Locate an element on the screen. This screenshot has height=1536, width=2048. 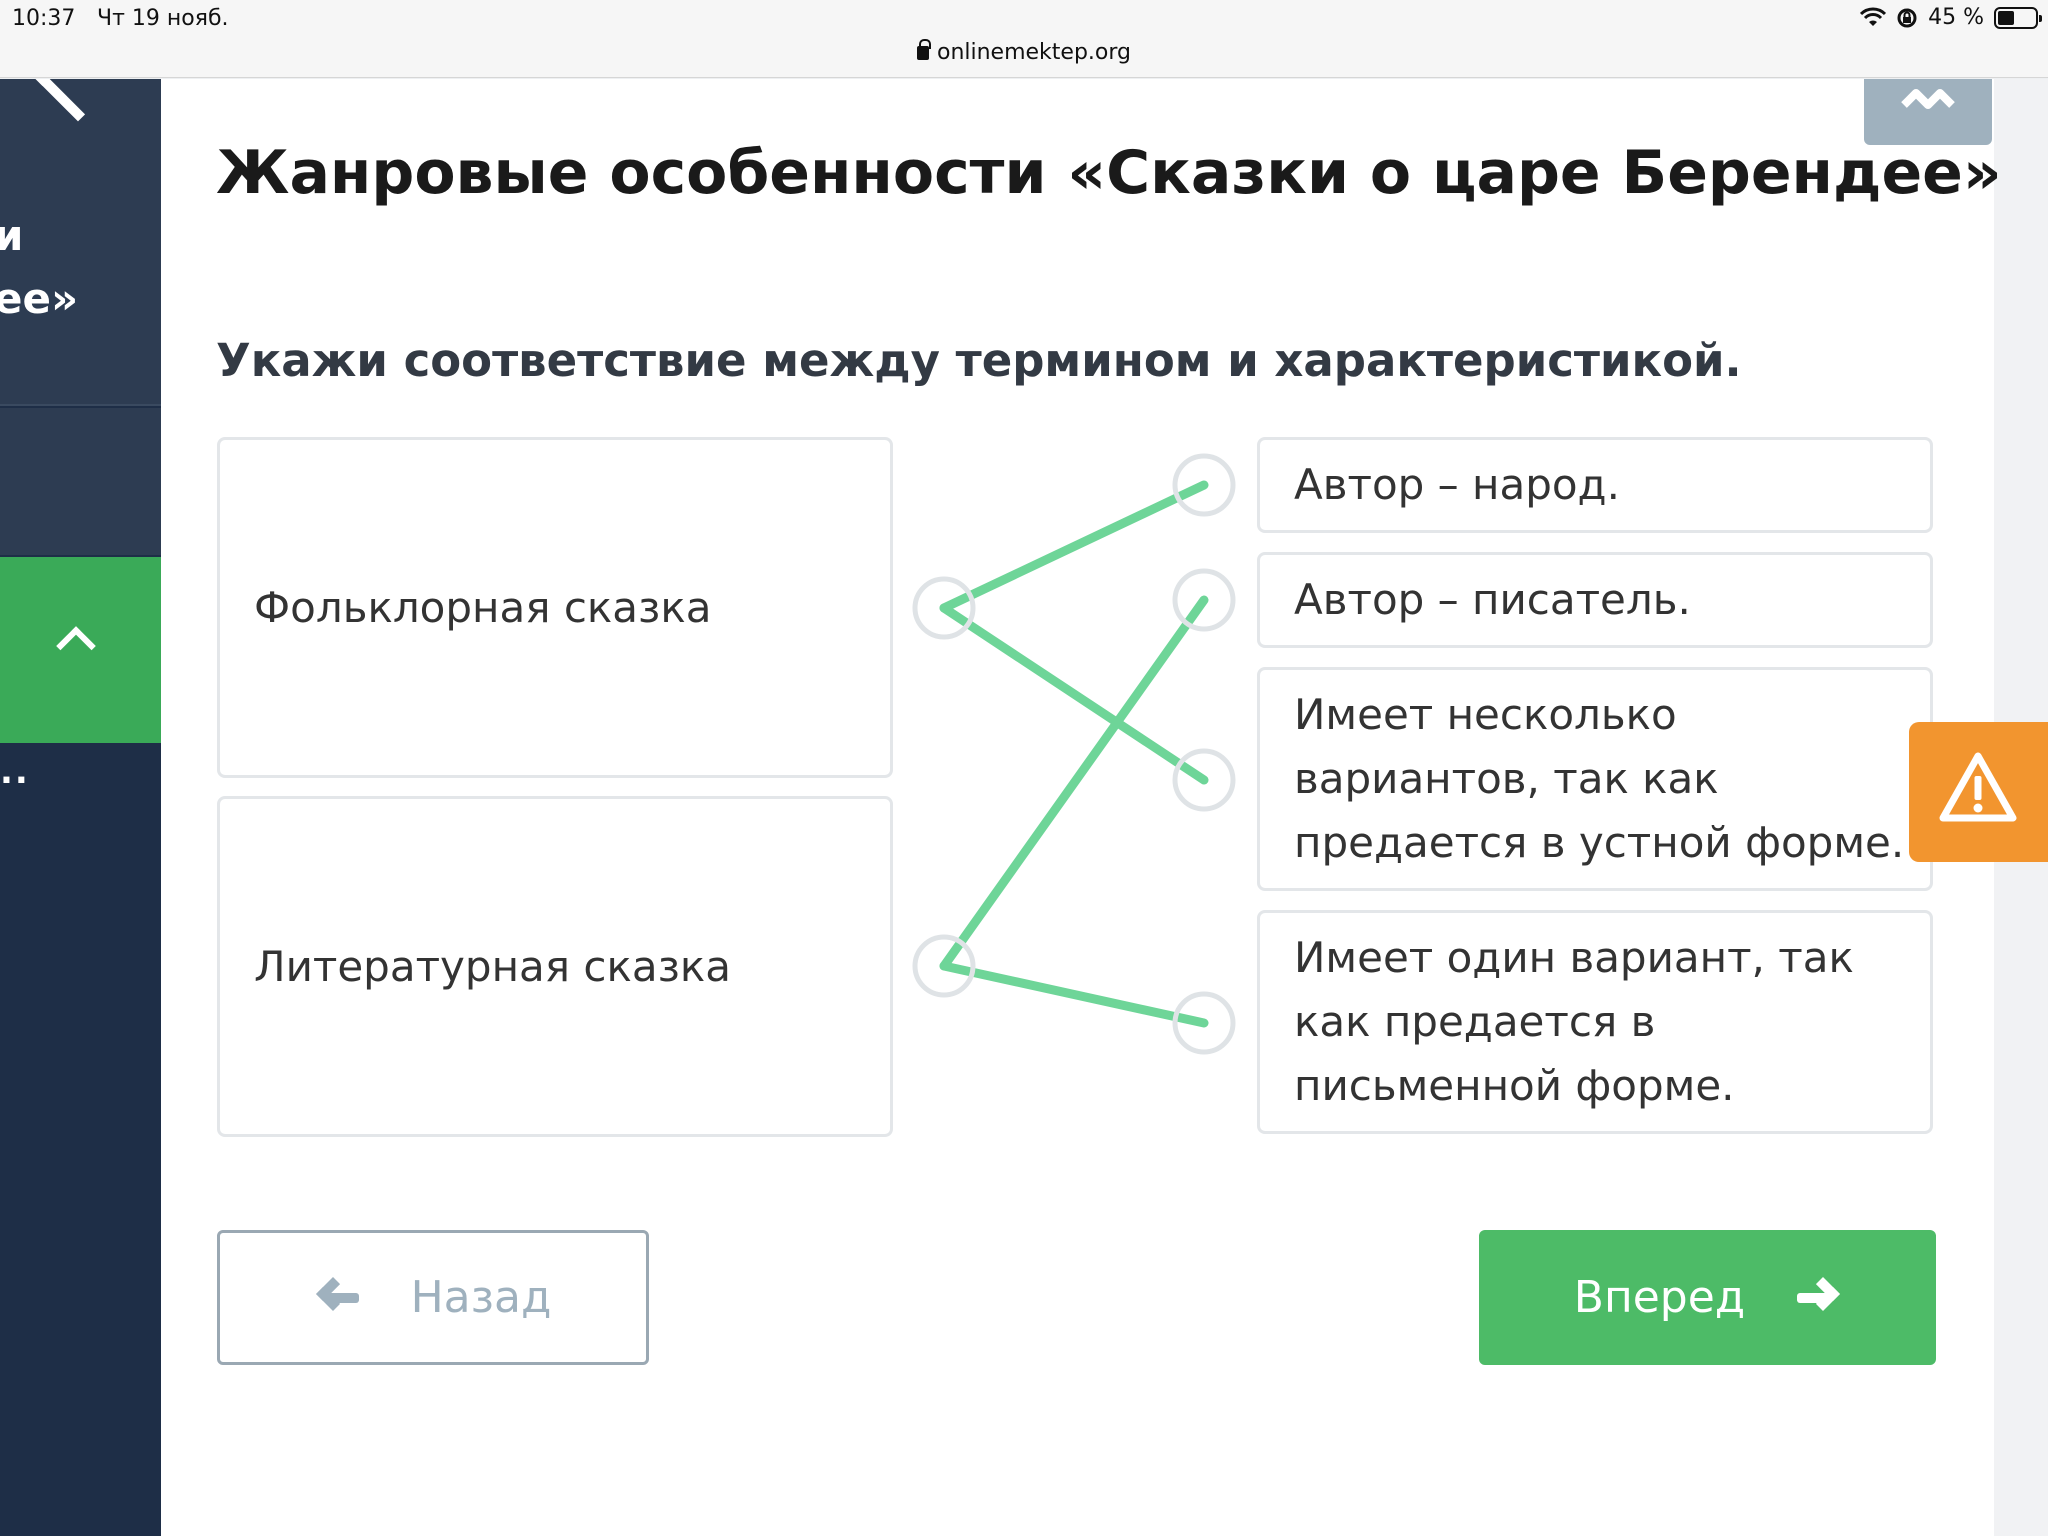
back-button: Назад is located at coordinates (433, 1297).